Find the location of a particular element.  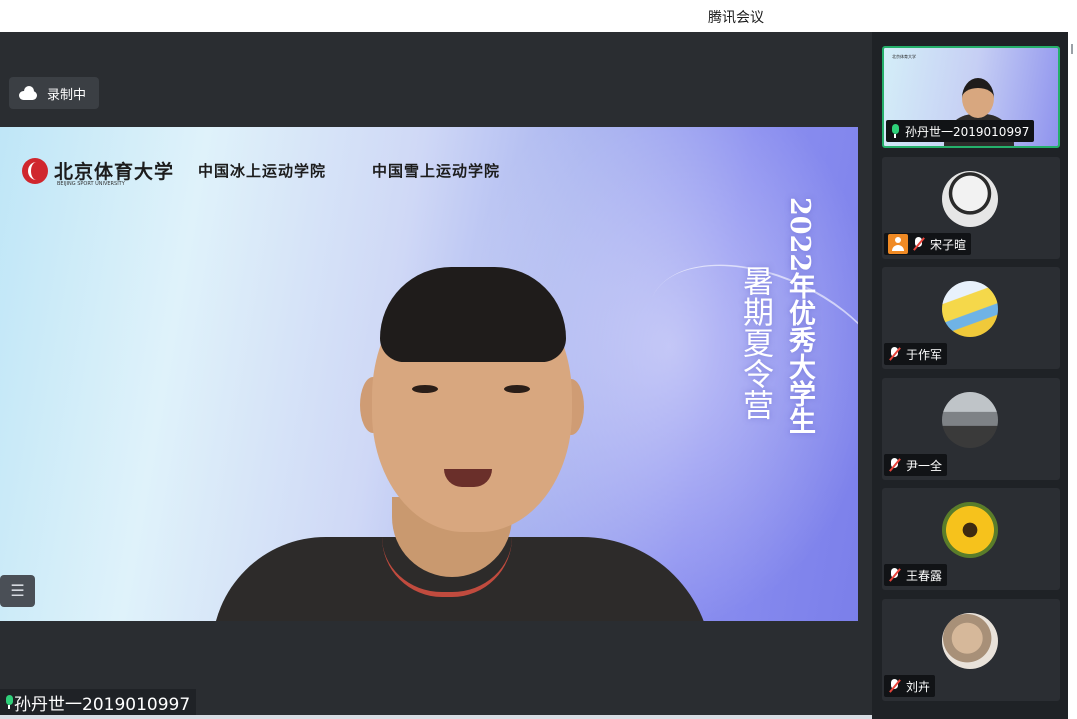

participant-tile: 尹一全 is located at coordinates (971, 429).